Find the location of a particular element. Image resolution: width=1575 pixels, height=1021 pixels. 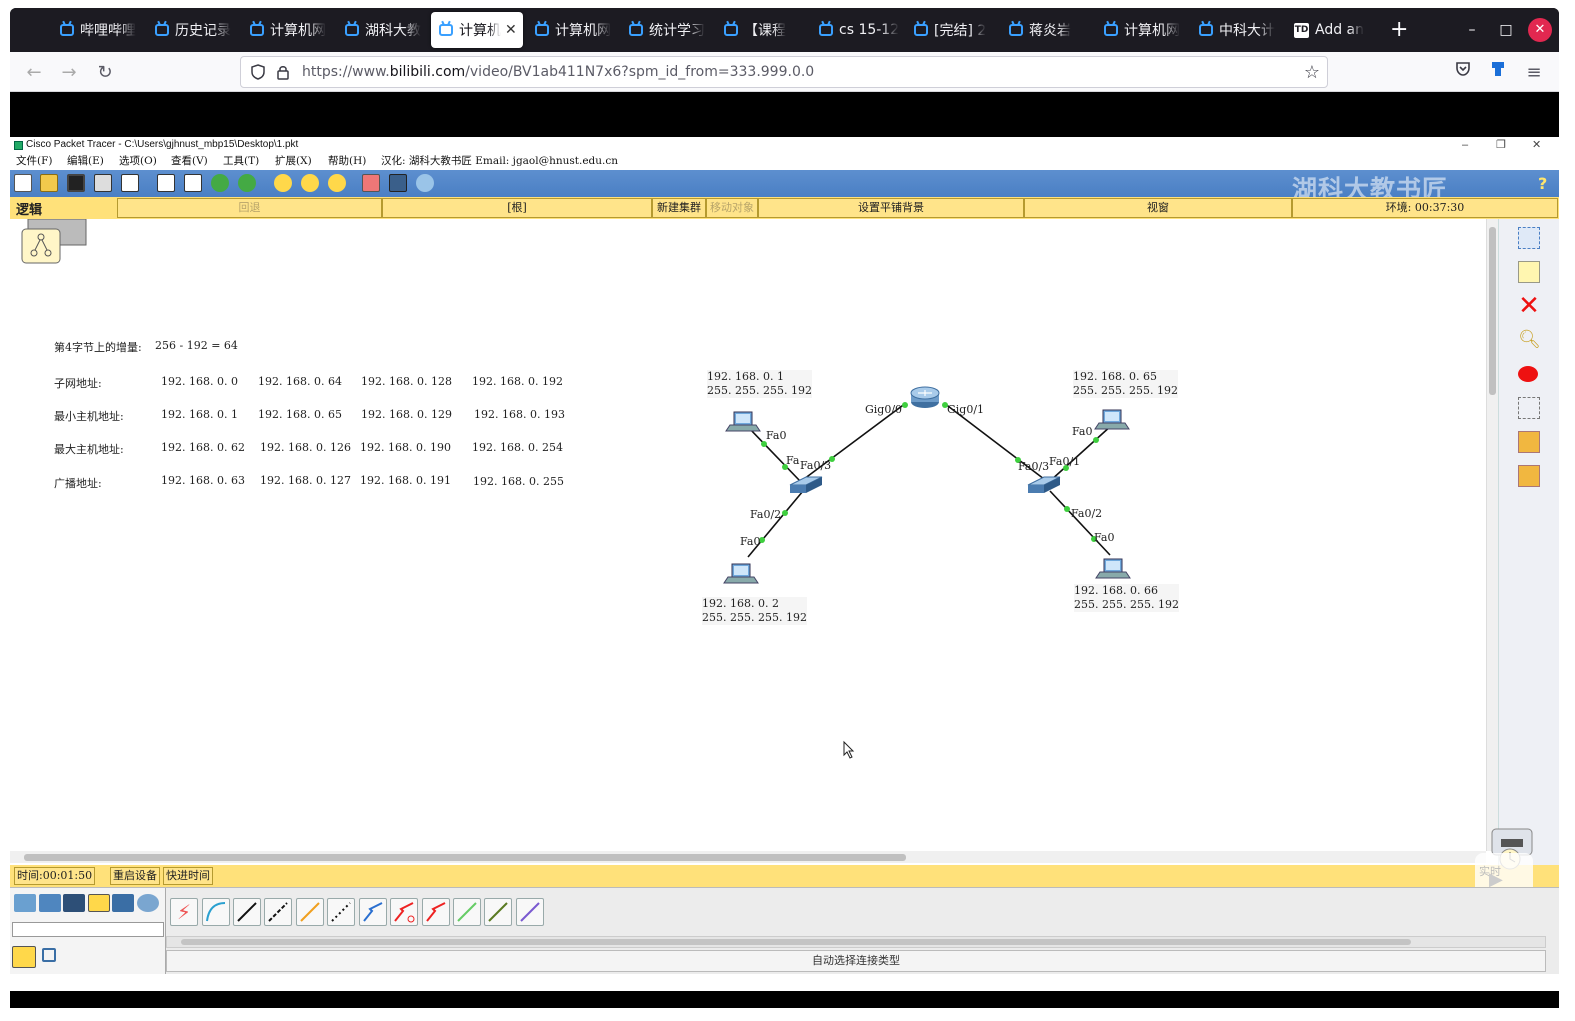

root-button: [根] is located at coordinates (517, 208).